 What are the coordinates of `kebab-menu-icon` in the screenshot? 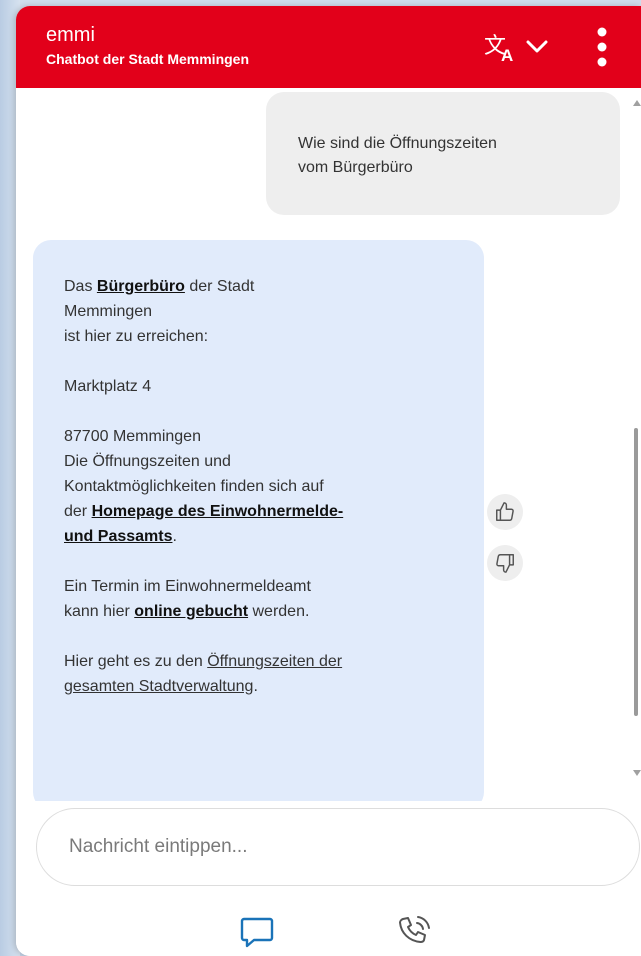 It's located at (602, 47).